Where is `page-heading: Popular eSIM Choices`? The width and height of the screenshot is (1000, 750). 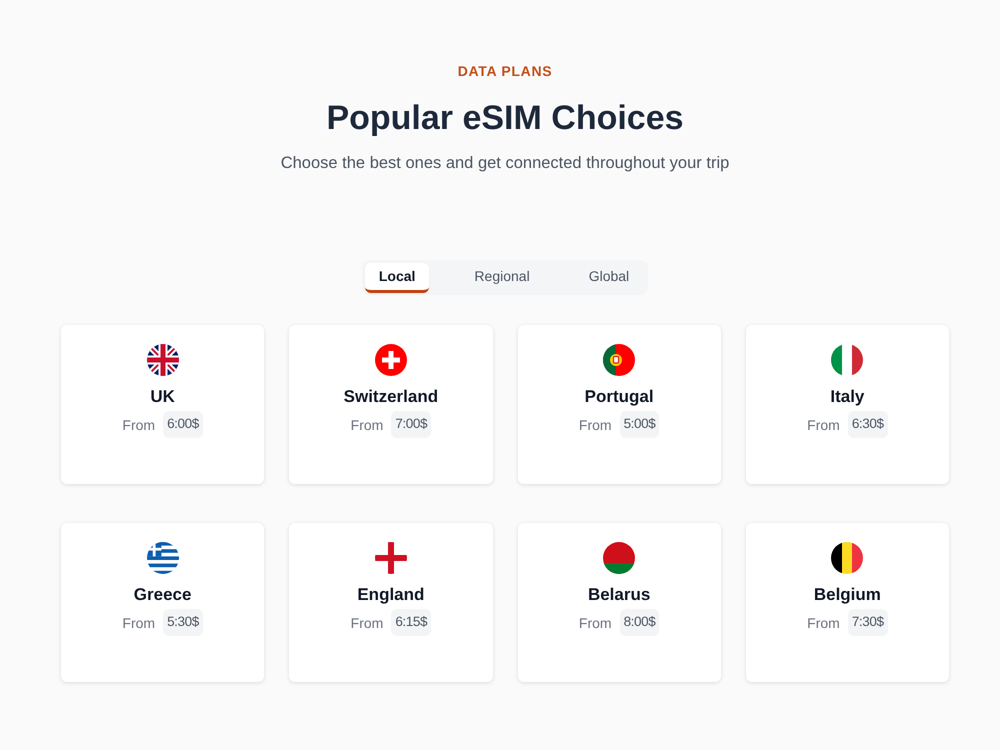
page-heading: Popular eSIM Choices is located at coordinates (505, 118).